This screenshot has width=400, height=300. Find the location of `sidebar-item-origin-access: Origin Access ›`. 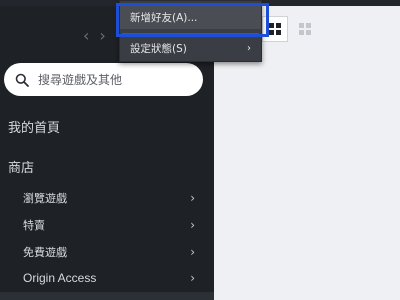

sidebar-item-origin-access: Origin Access › is located at coordinates (109, 278).